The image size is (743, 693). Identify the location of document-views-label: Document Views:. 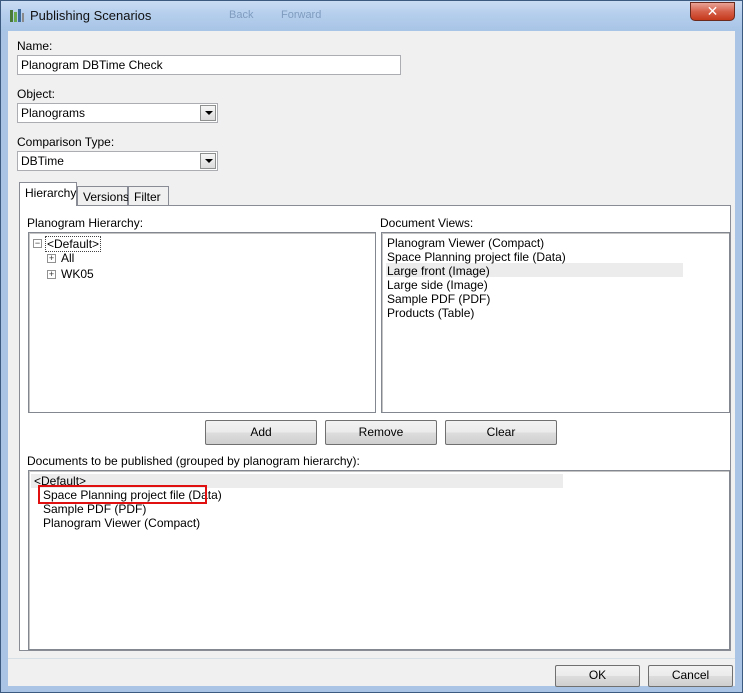
(427, 223).